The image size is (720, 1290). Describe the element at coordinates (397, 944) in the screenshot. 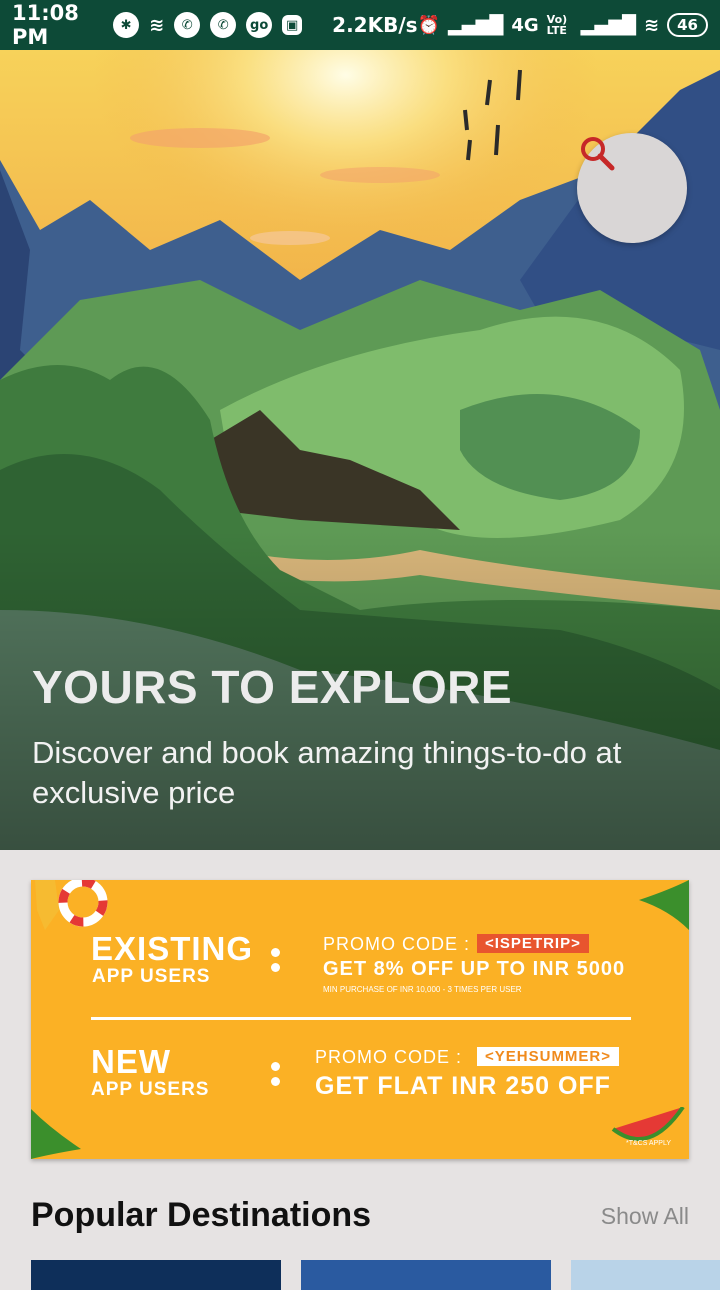

I see `existing-promo-label: PROMO CODE :` at that location.